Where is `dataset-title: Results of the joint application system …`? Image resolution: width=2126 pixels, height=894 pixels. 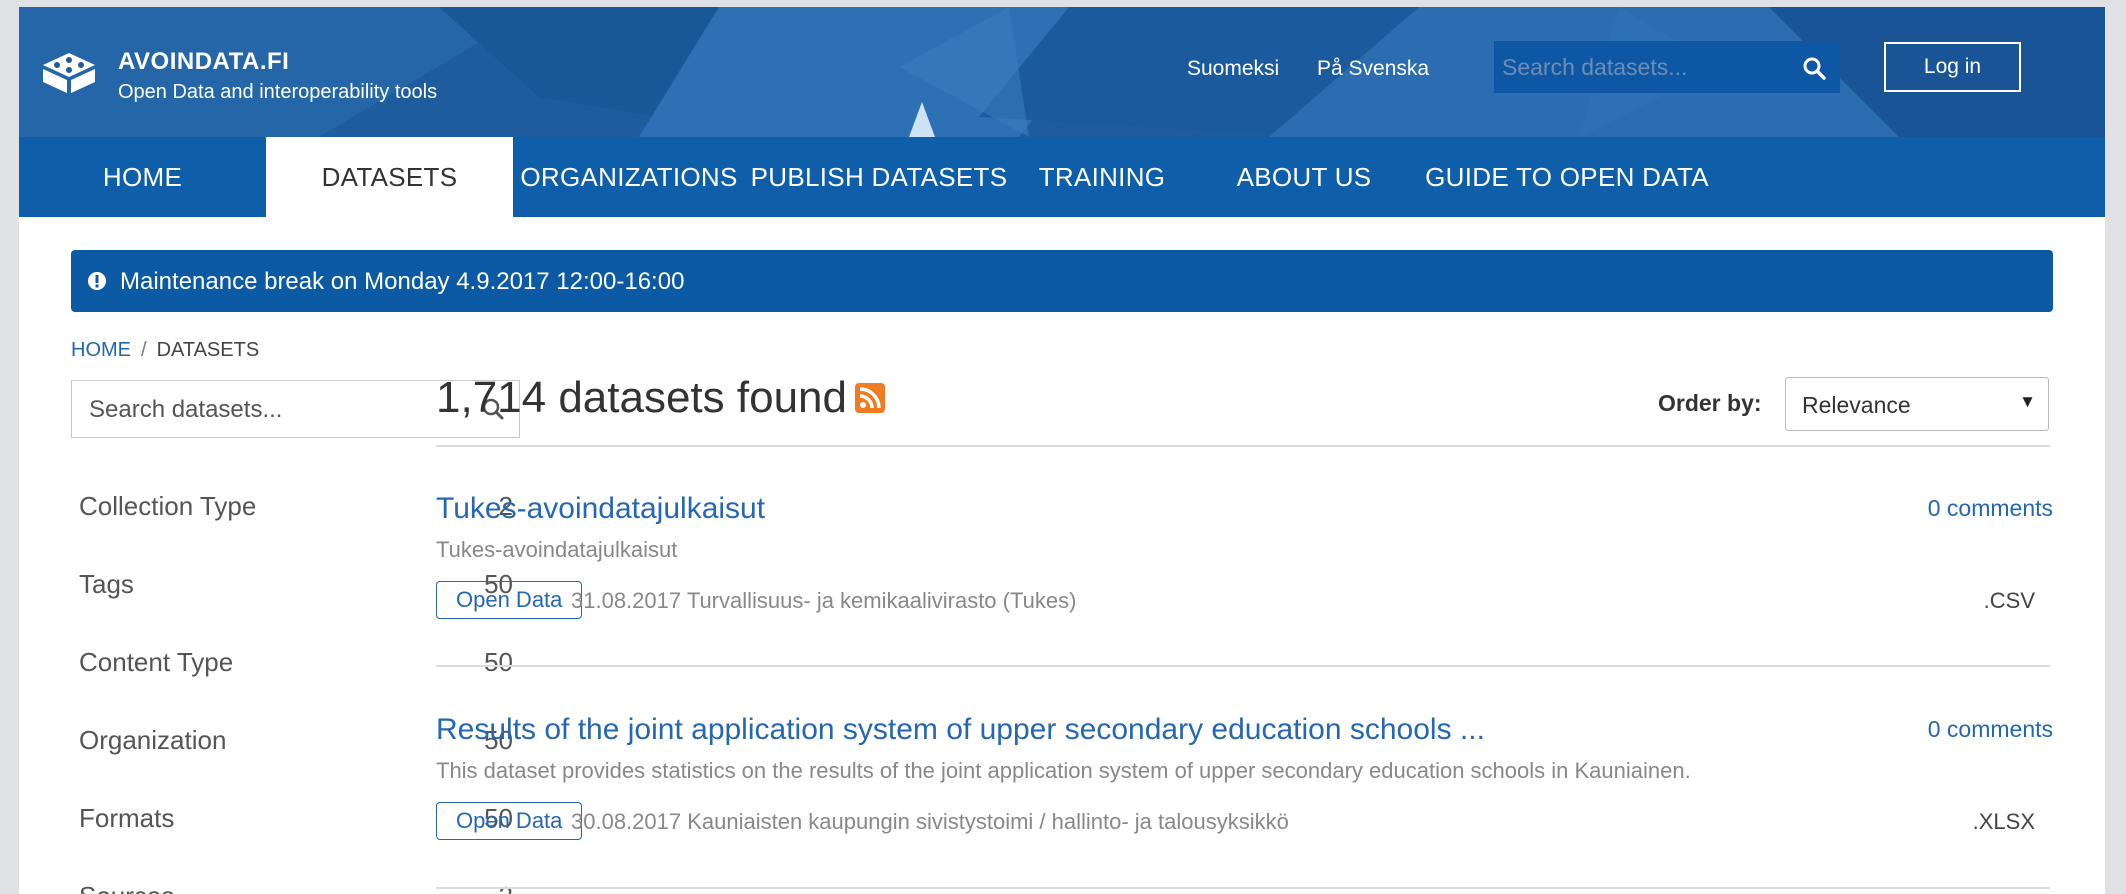 dataset-title: Results of the joint application system … is located at coordinates (960, 730).